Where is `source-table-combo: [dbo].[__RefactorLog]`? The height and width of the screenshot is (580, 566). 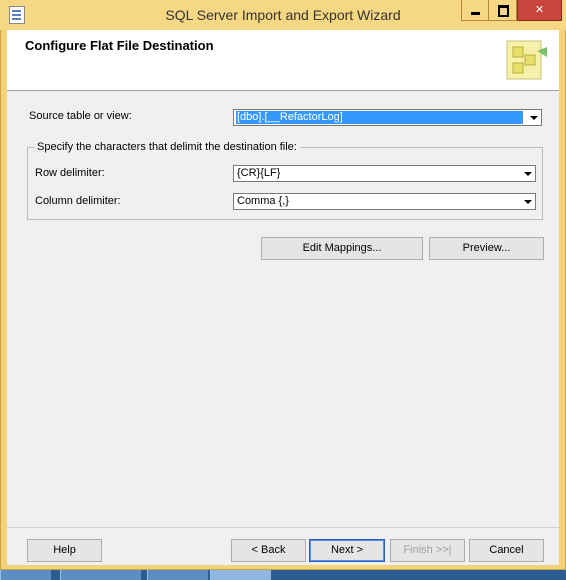
source-table-combo: [dbo].[__RefactorLog] is located at coordinates (387, 117).